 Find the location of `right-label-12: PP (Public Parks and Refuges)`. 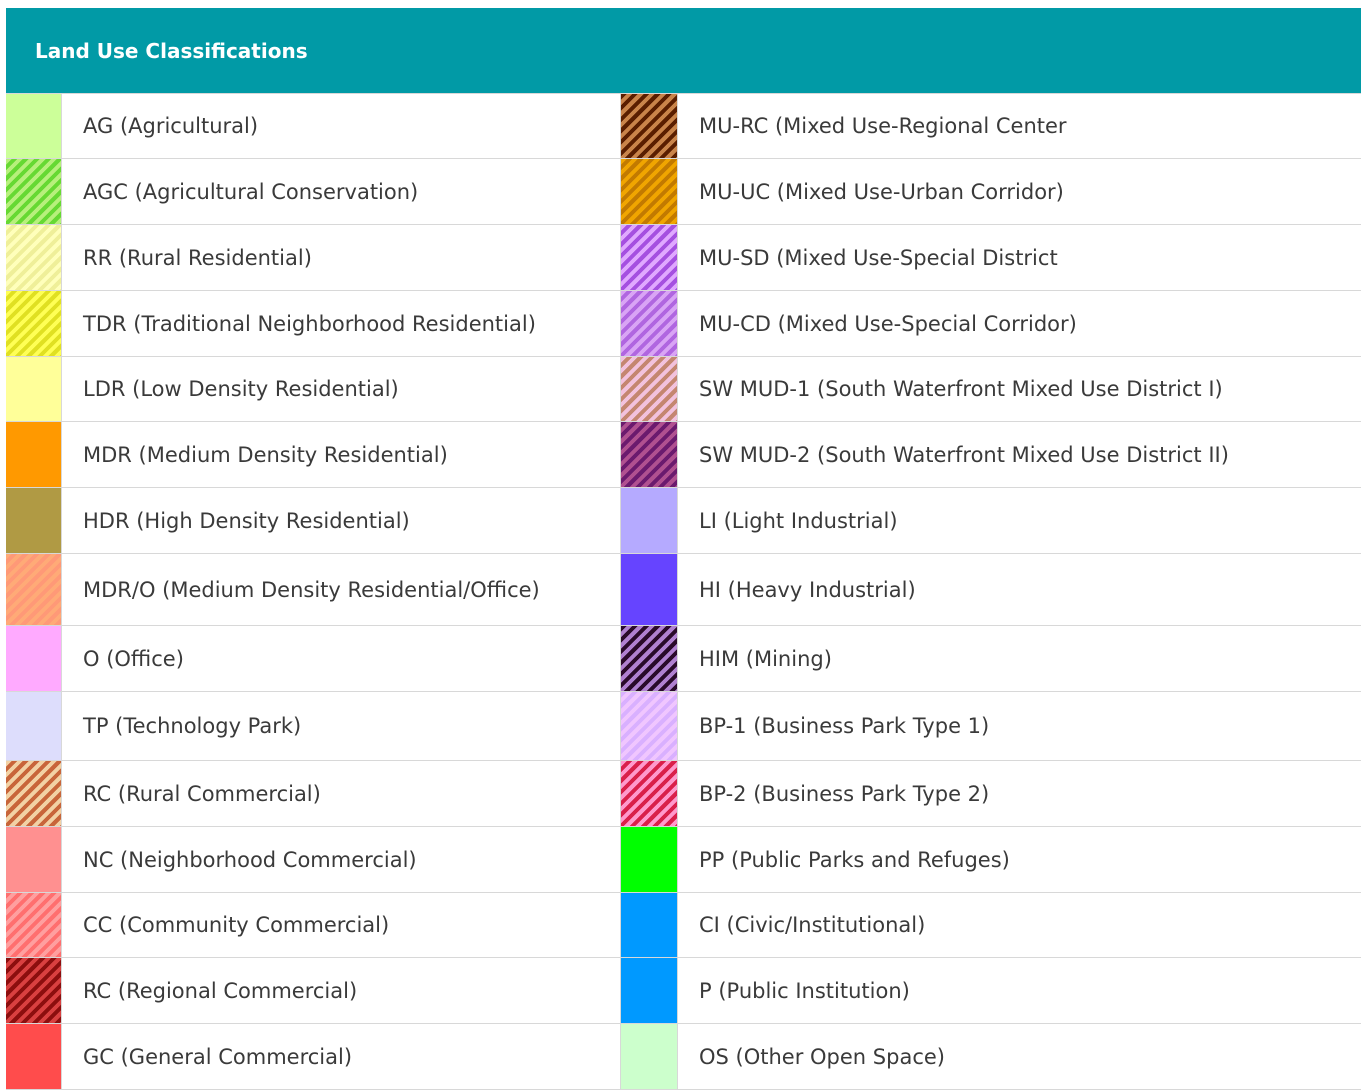

right-label-12: PP (Public Parks and Refuges) is located at coordinates (1019, 860).